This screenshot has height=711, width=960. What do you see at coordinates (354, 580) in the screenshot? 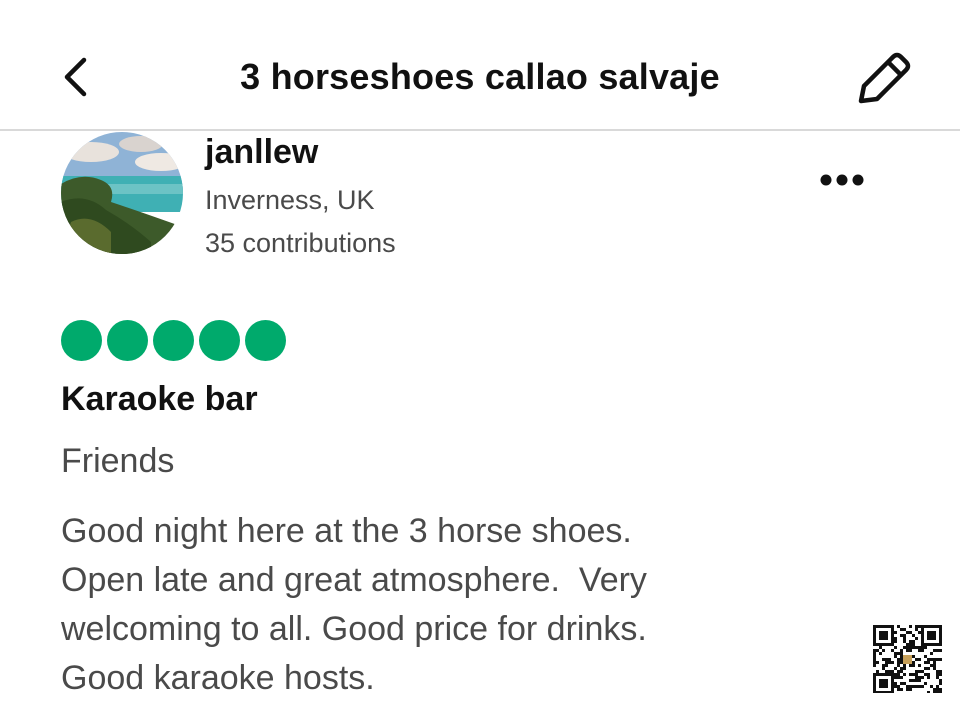
I see `review-text-line: Open late and great atmosphere. Very` at bounding box center [354, 580].